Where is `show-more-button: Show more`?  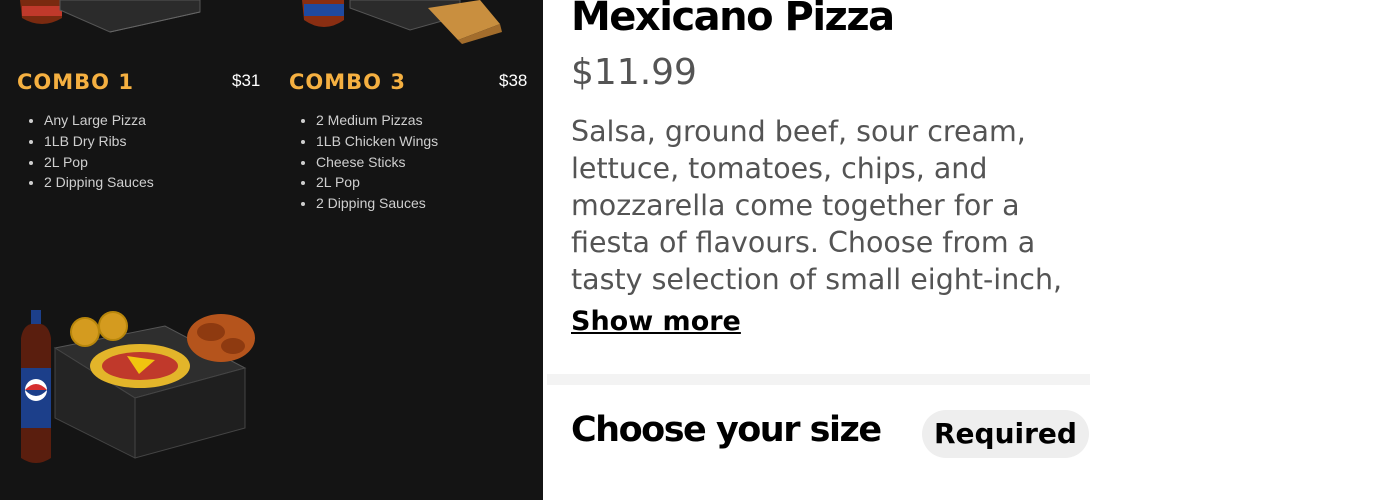 show-more-button: Show more is located at coordinates (656, 321).